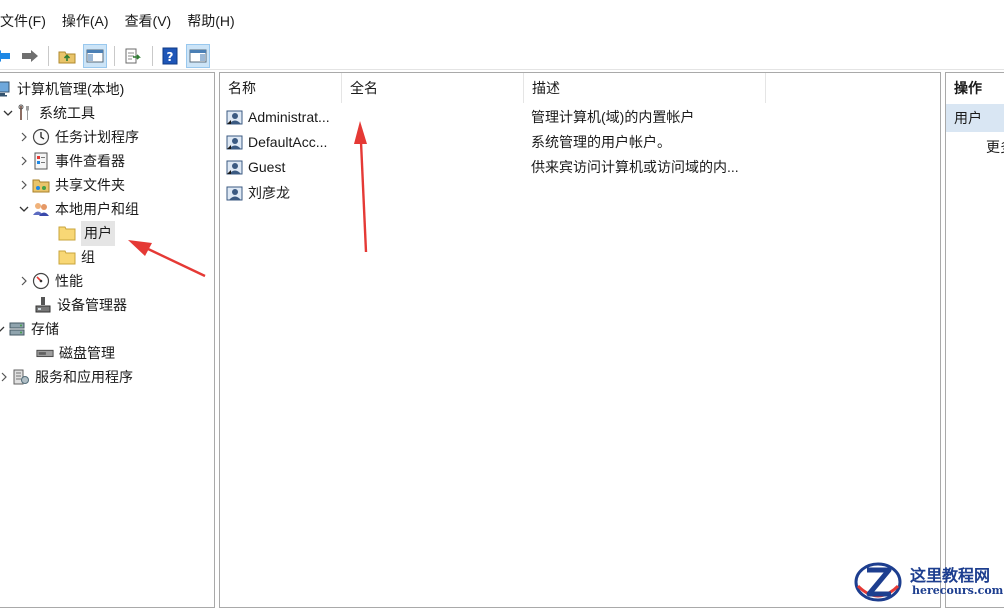  Describe the element at coordinates (210, 21) in the screenshot. I see `menu-help: 帮助(H)` at that location.